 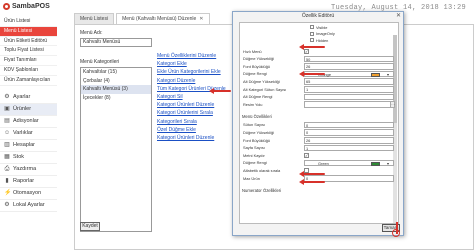 I want to click on property-row: Düğme Yüksekliği 50, so click(x=319, y=59).